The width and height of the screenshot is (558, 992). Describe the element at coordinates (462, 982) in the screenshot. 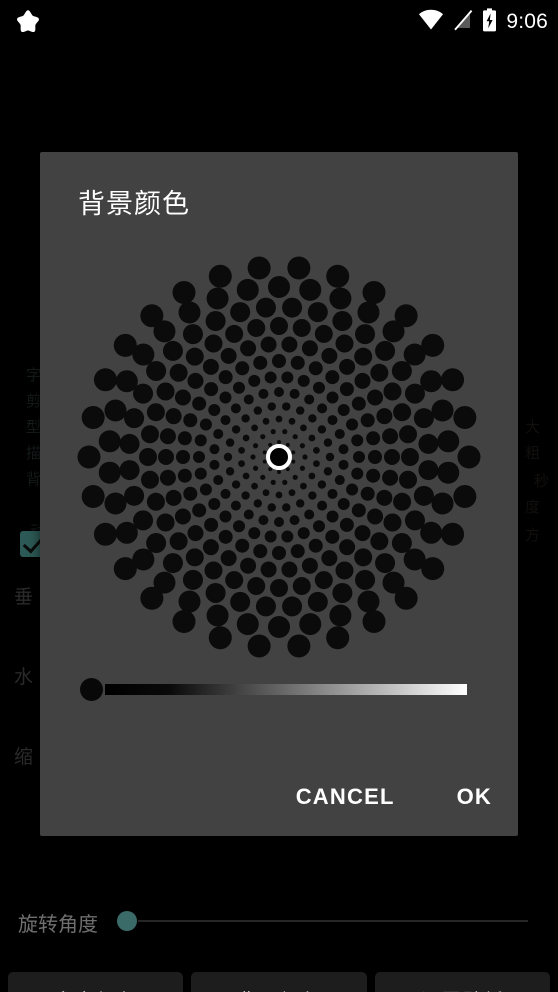

I see `set-wallpaper-button: 设置壁纸` at that location.